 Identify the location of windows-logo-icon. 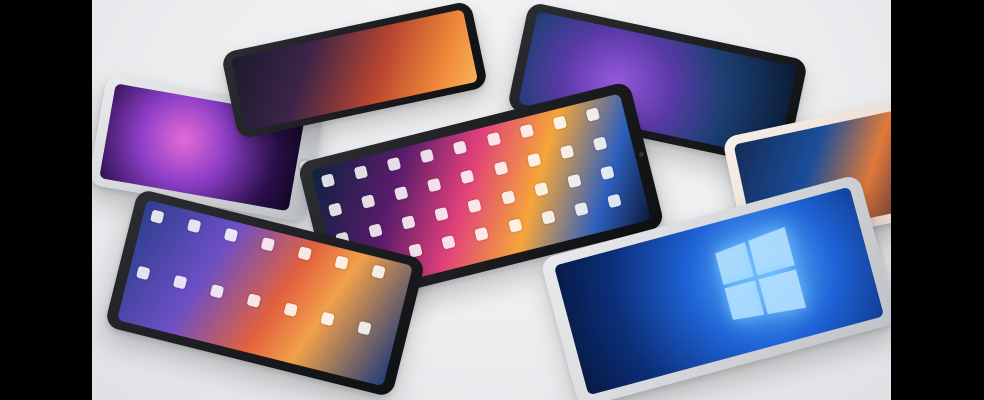
(764, 273).